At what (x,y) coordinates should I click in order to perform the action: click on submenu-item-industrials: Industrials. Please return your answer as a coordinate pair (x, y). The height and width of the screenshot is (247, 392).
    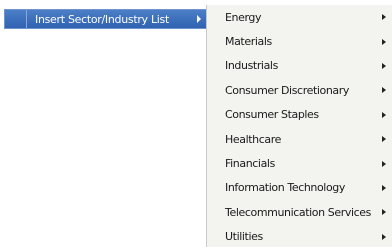
    Looking at the image, I should click on (299, 66).